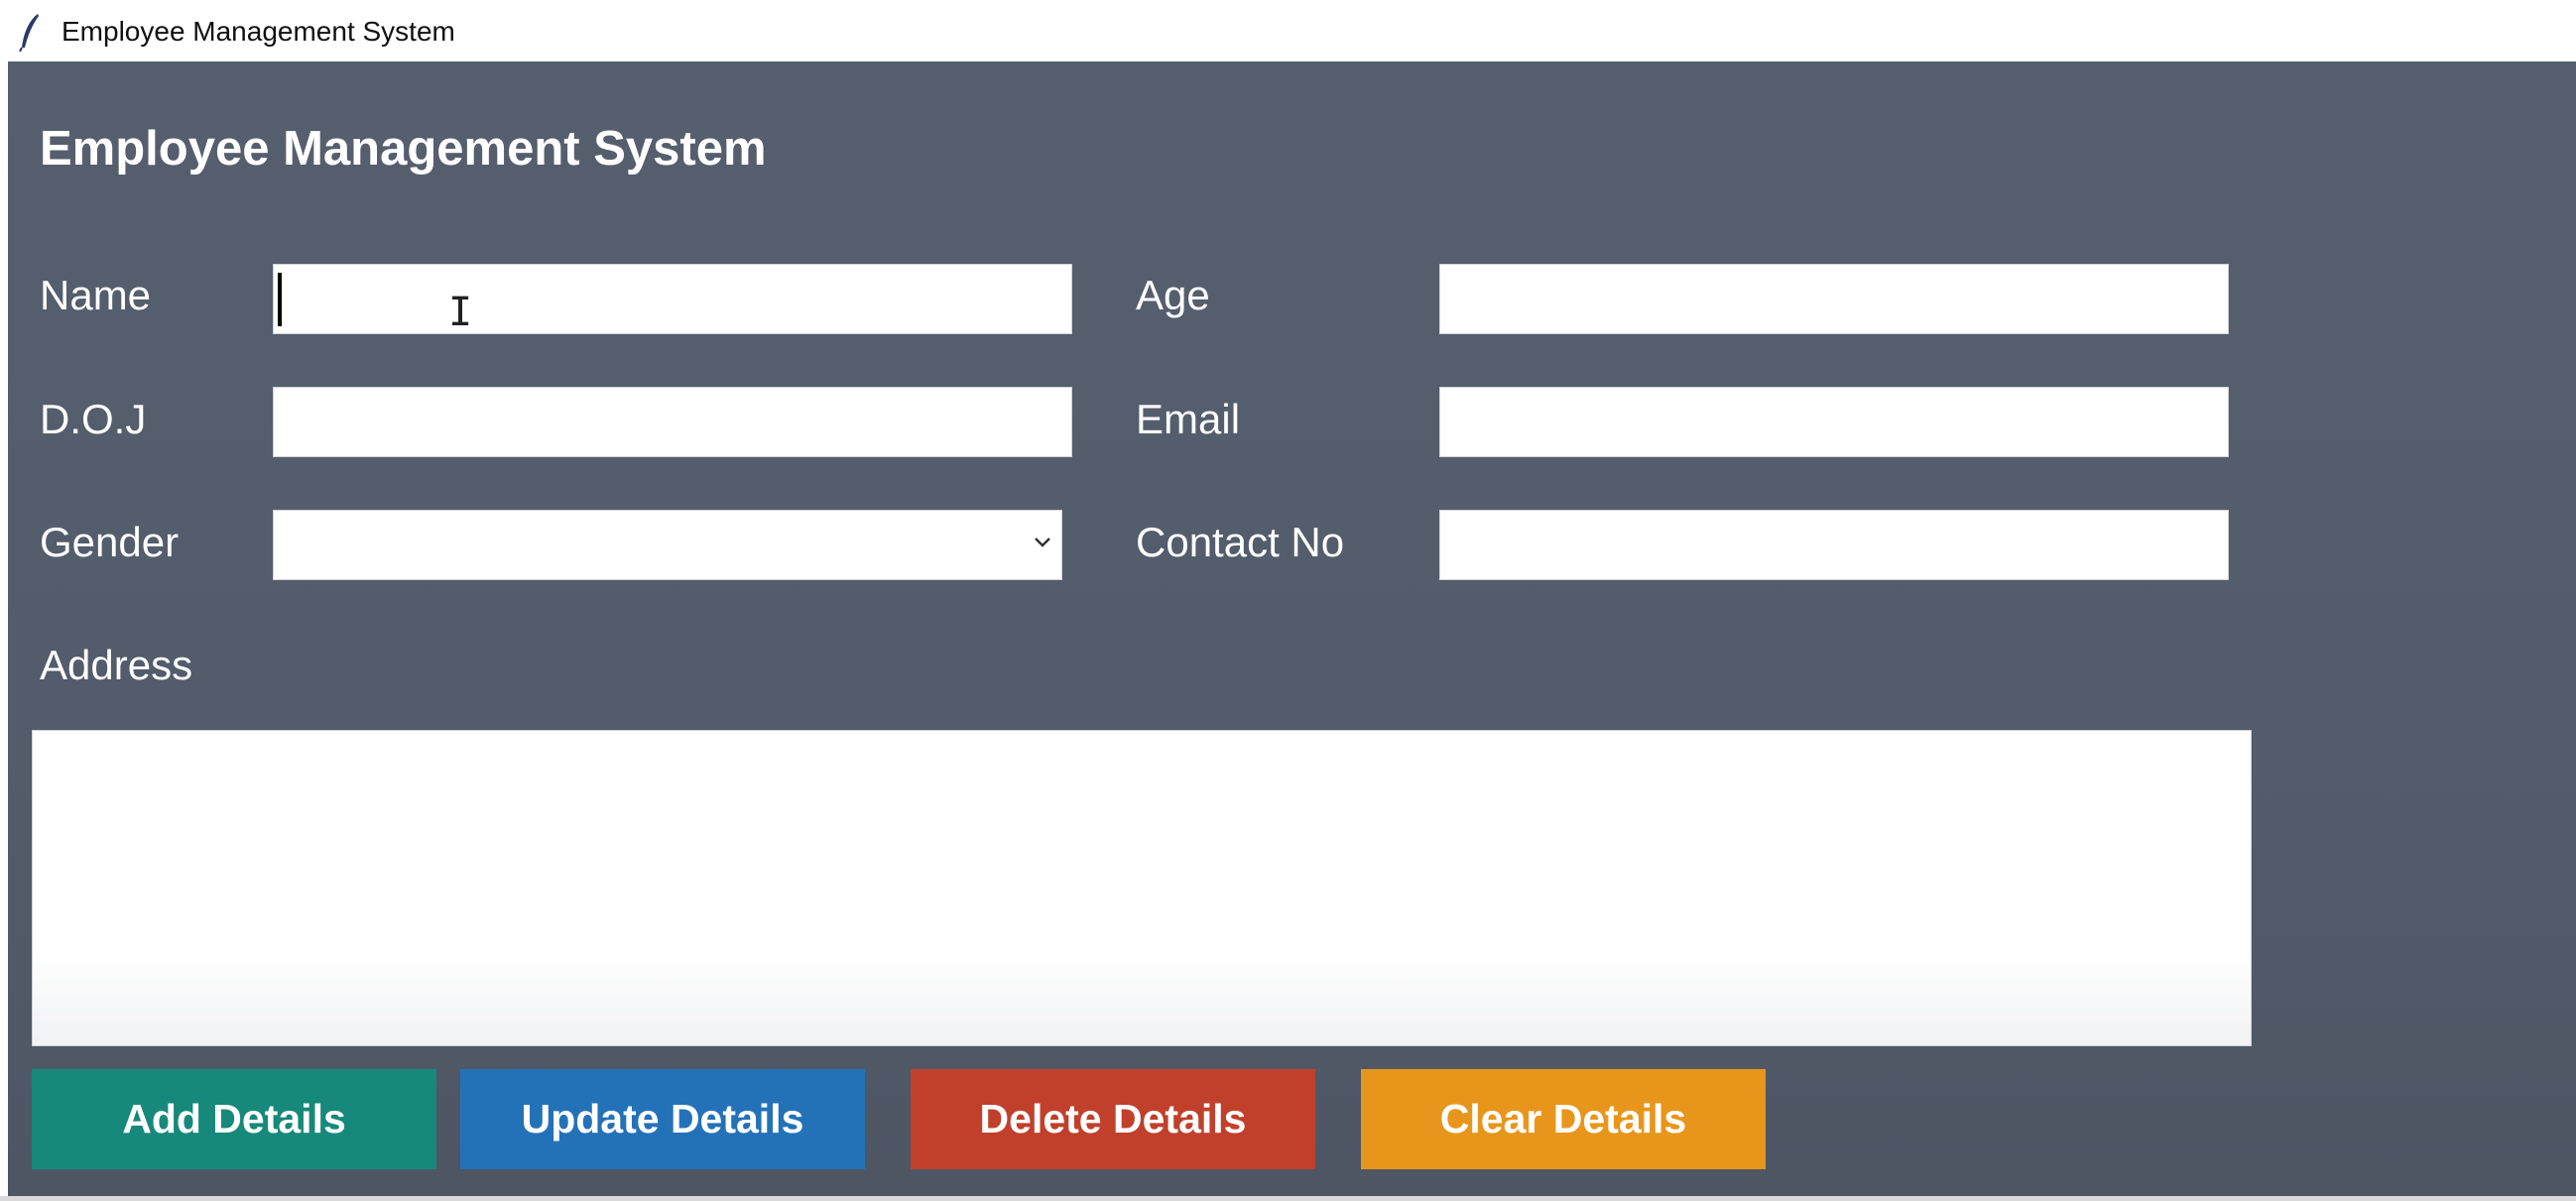 The image size is (2576, 1201). Describe the element at coordinates (93, 419) in the screenshot. I see `doj-label: D.O.J` at that location.